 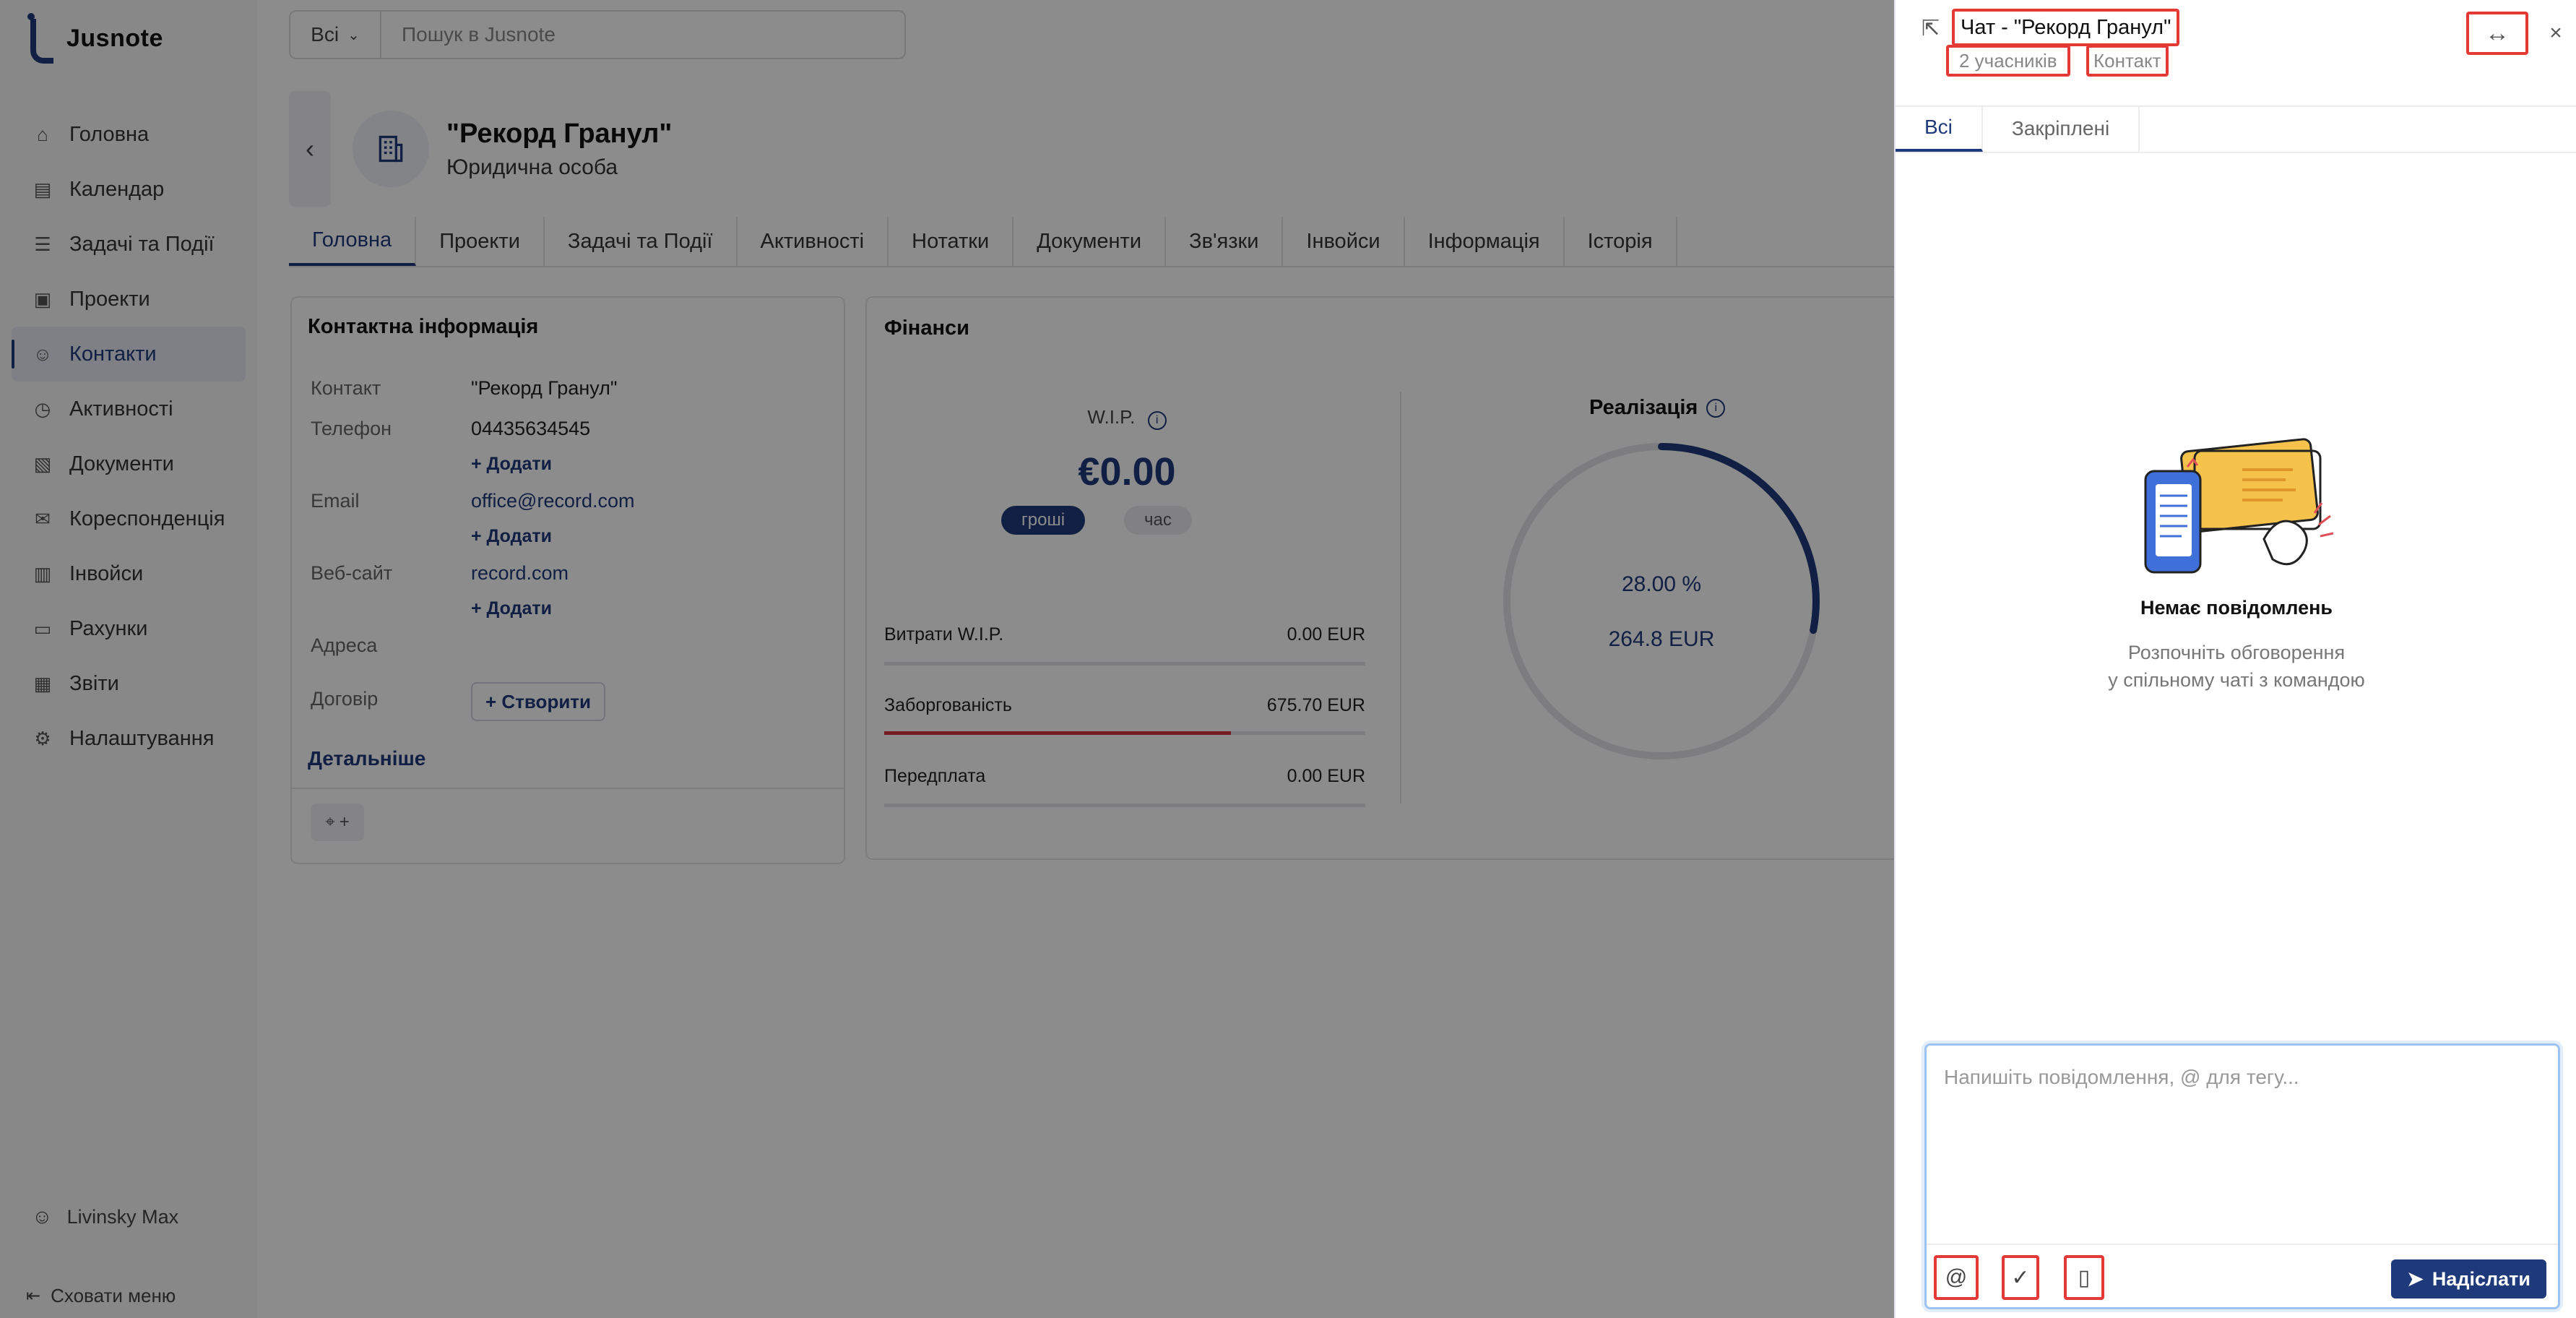 I want to click on message-composer: @ ✓ ▯ ➤ Надіслати, so click(x=2242, y=1176).